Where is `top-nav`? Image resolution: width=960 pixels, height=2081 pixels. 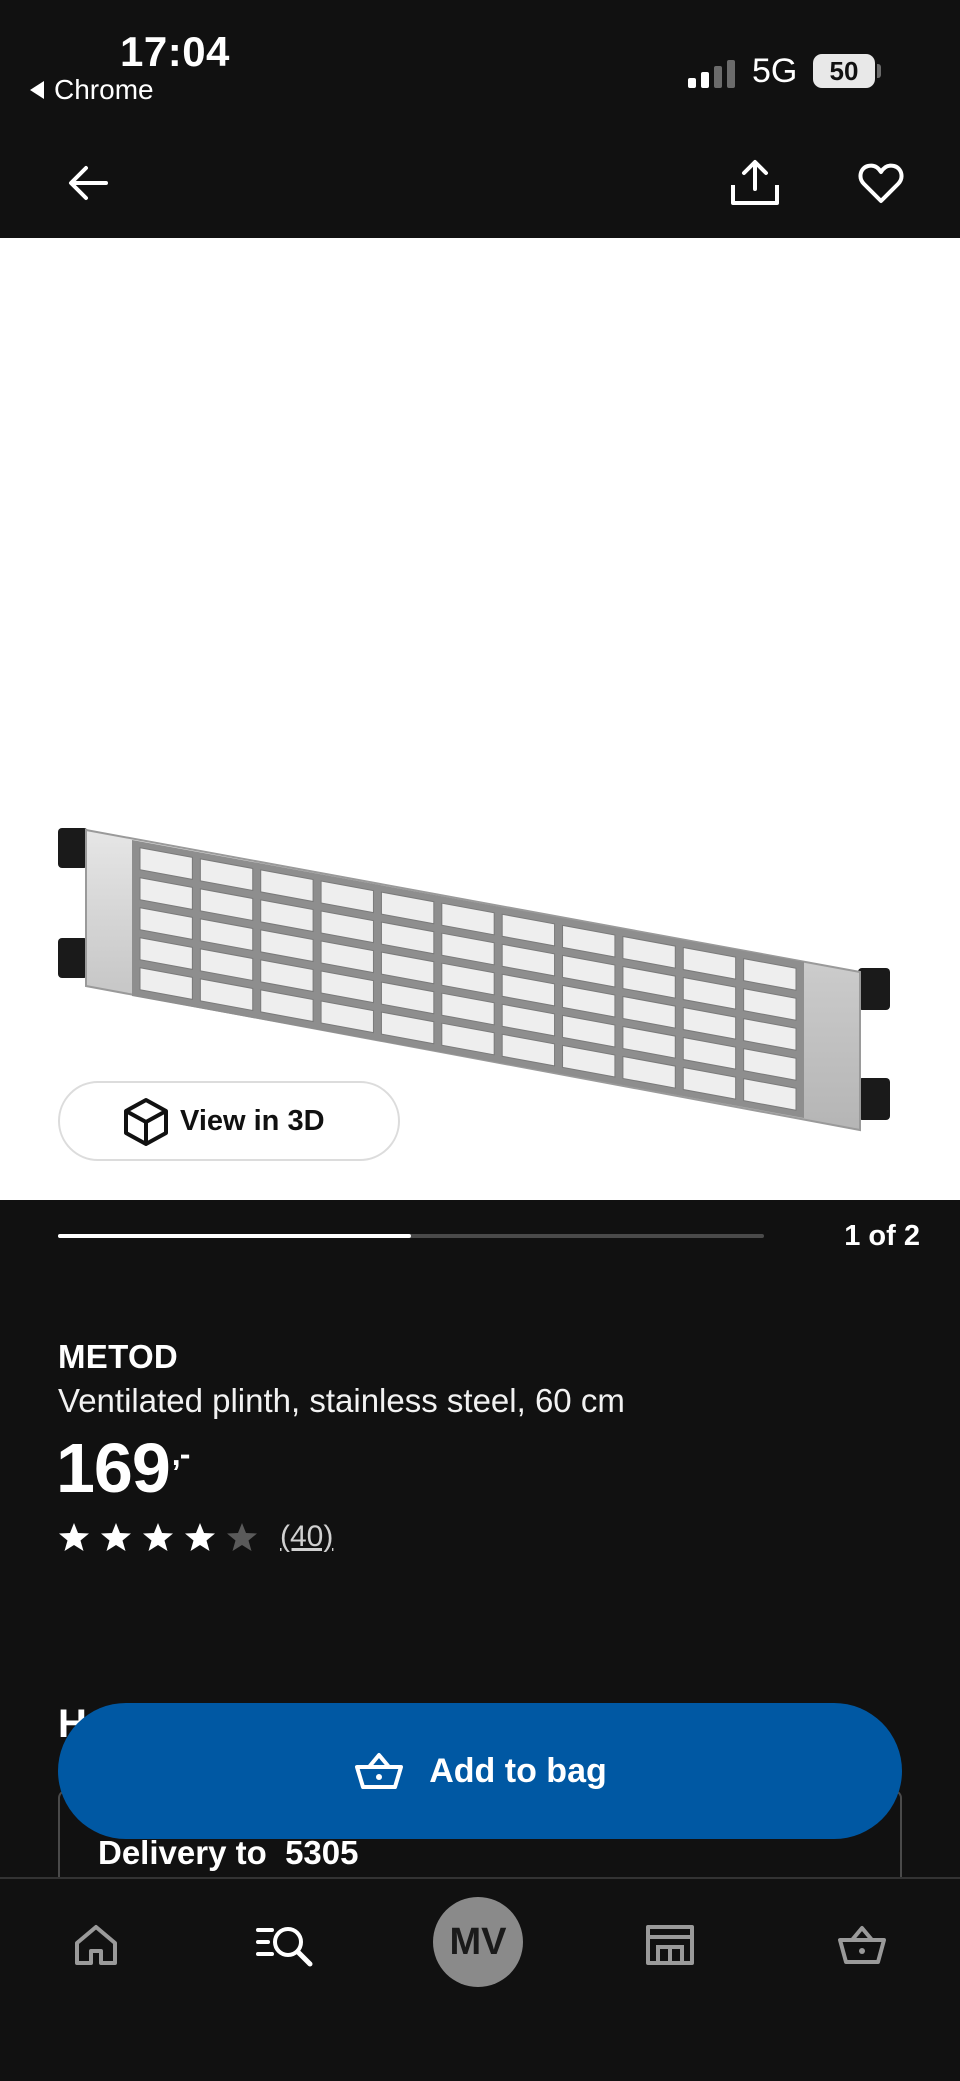
top-nav is located at coordinates (480, 189).